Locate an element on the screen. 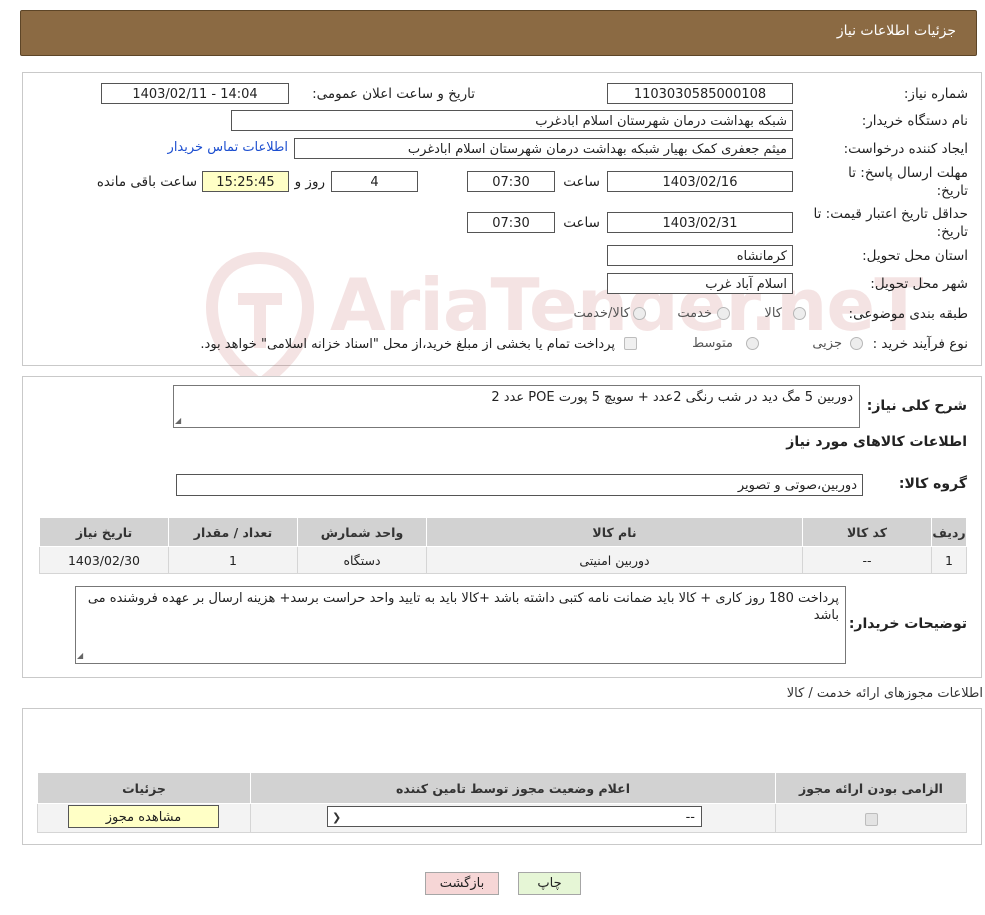 This screenshot has height=915, width=985. city-field: اسلام آباد غرب is located at coordinates (700, 283).